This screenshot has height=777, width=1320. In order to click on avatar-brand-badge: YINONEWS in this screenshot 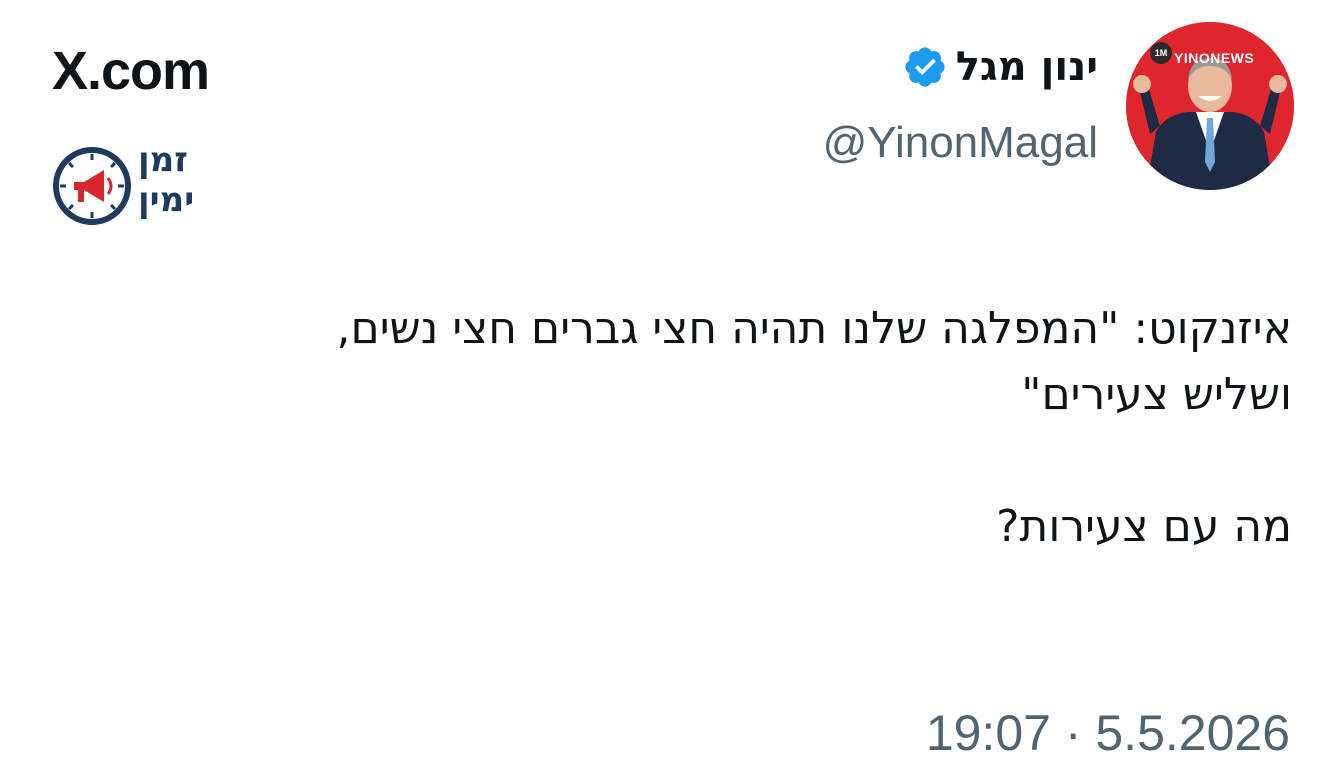, I will do `click(1214, 58)`.